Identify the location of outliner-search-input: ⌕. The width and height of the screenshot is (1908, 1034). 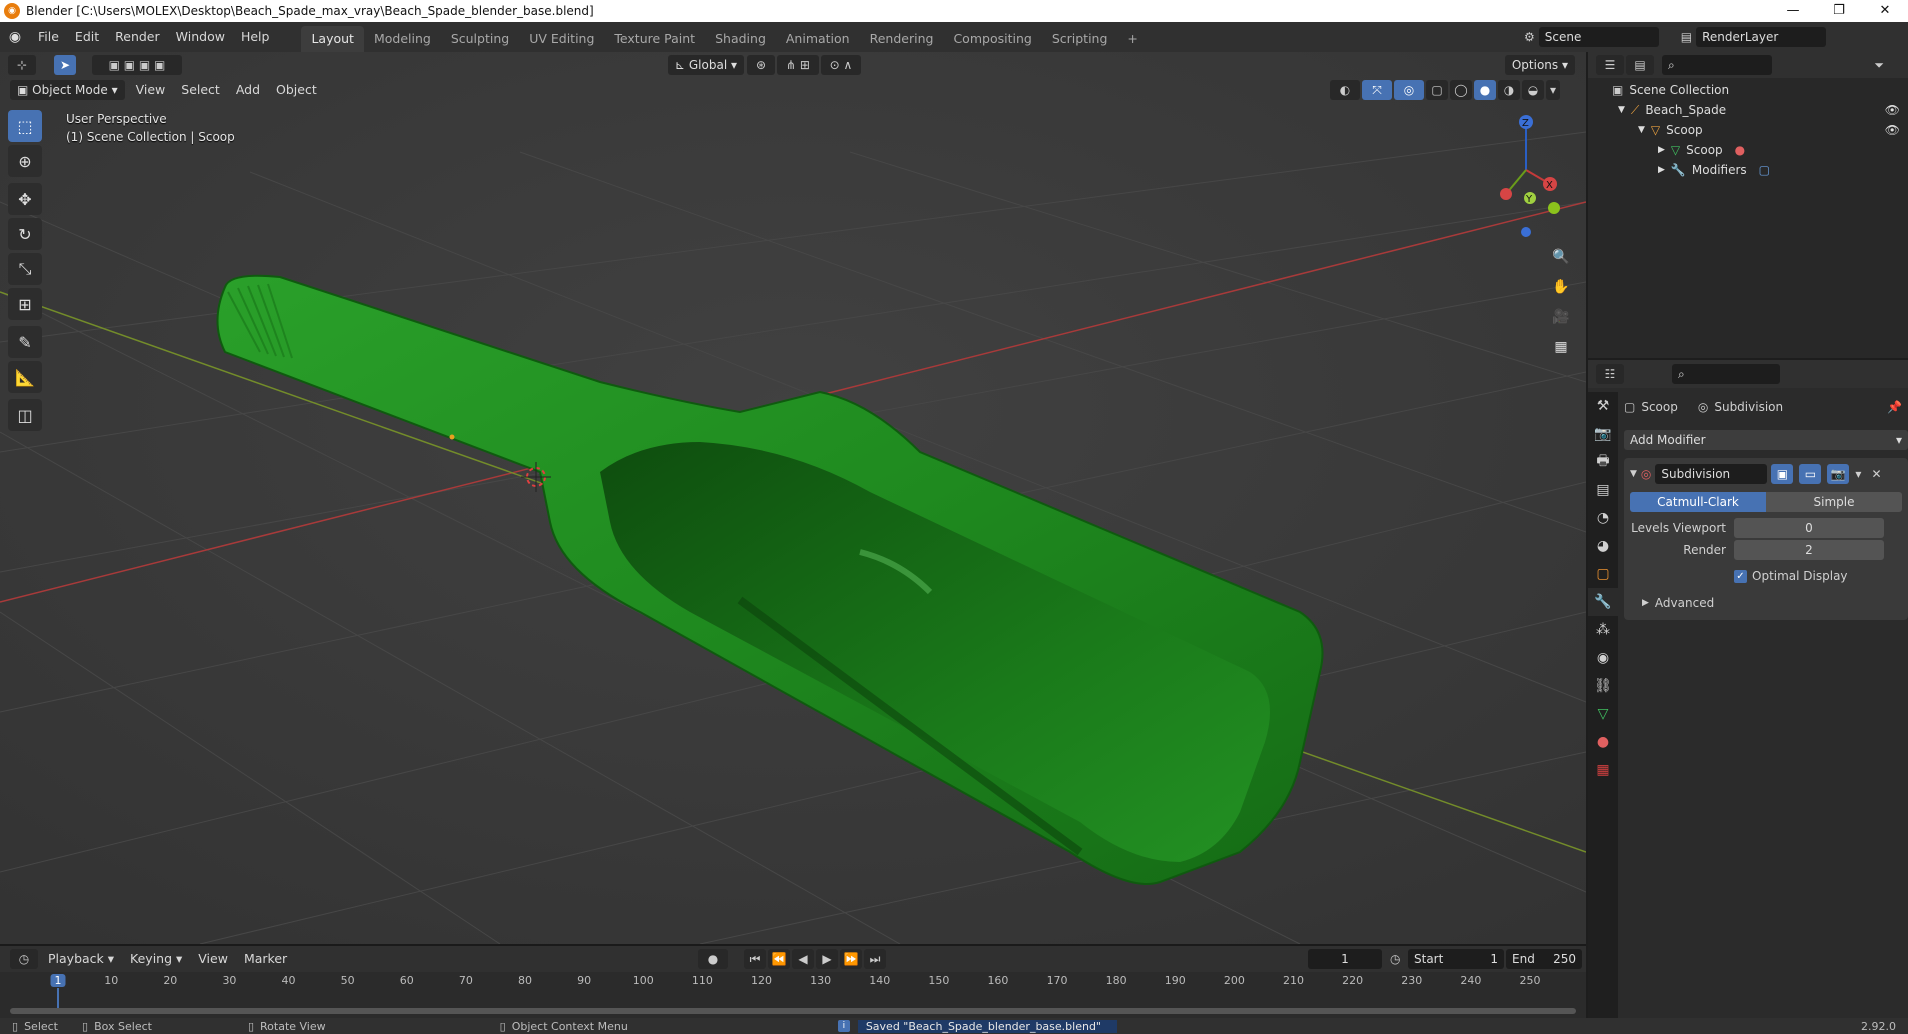
(1717, 65).